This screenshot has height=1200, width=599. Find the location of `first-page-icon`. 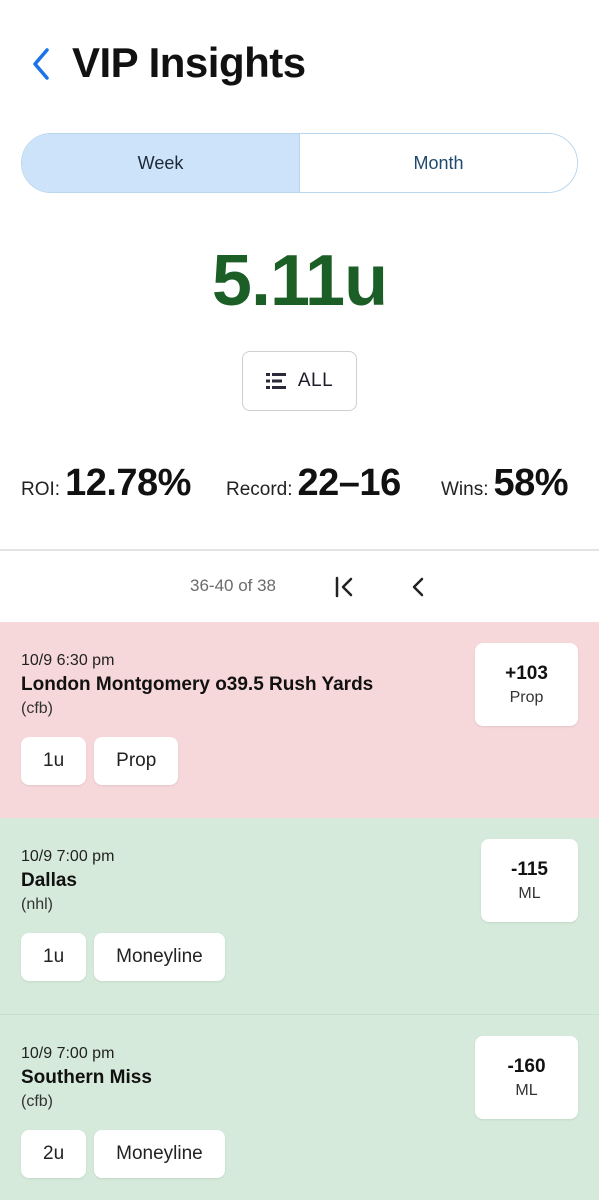

first-page-icon is located at coordinates (344, 587).